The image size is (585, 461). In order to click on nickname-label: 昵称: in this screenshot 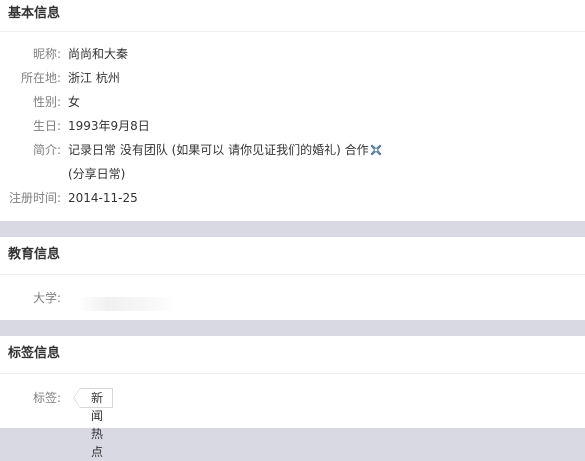, I will do `click(46, 54)`.